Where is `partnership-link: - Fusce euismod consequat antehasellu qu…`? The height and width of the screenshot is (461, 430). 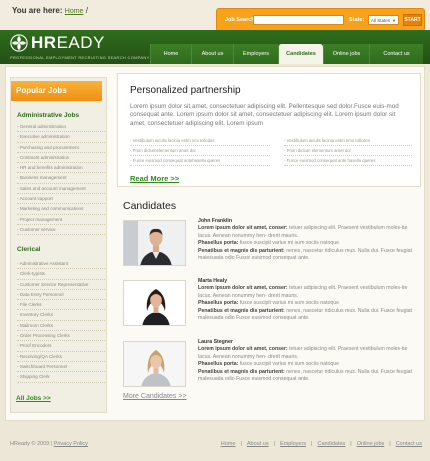 partnership-link: - Fusce euismod consequat antehasellu qu… is located at coordinates (200, 161).